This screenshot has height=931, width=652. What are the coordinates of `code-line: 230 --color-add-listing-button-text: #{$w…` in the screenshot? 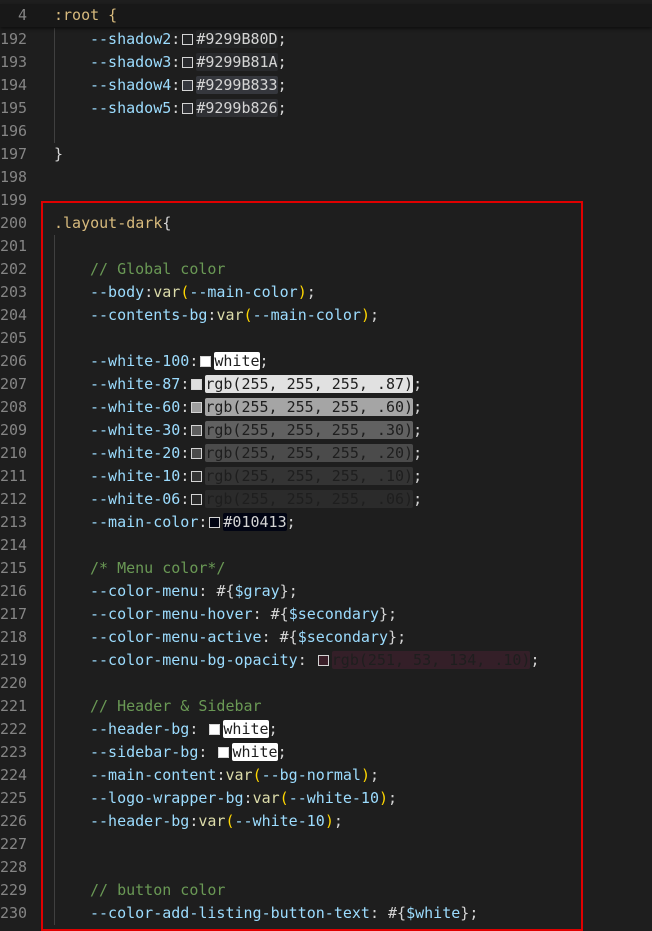 It's located at (326, 913).